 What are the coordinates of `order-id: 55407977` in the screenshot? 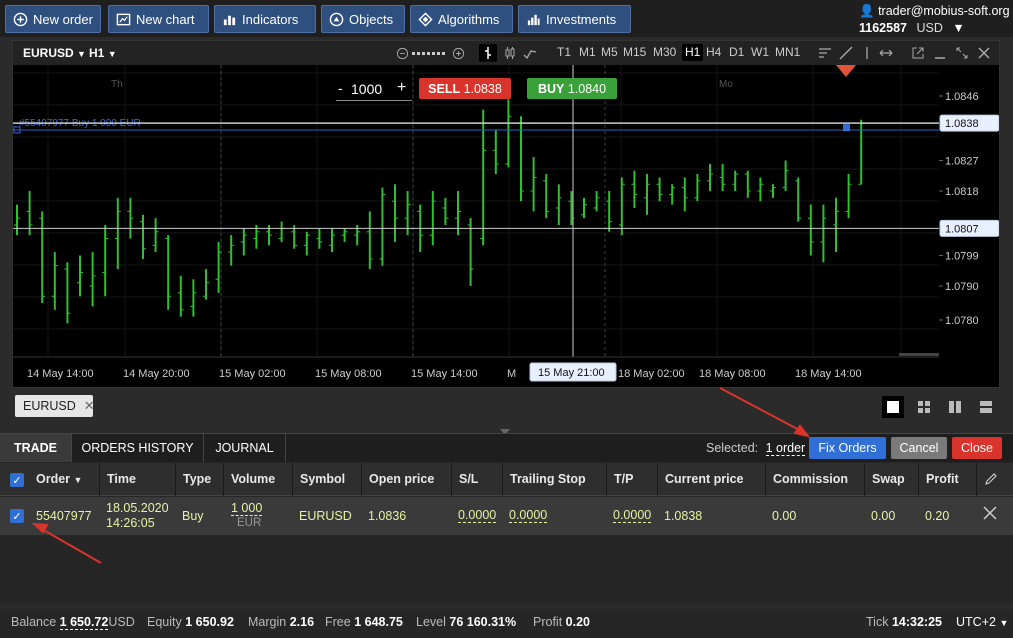 It's located at (64, 516).